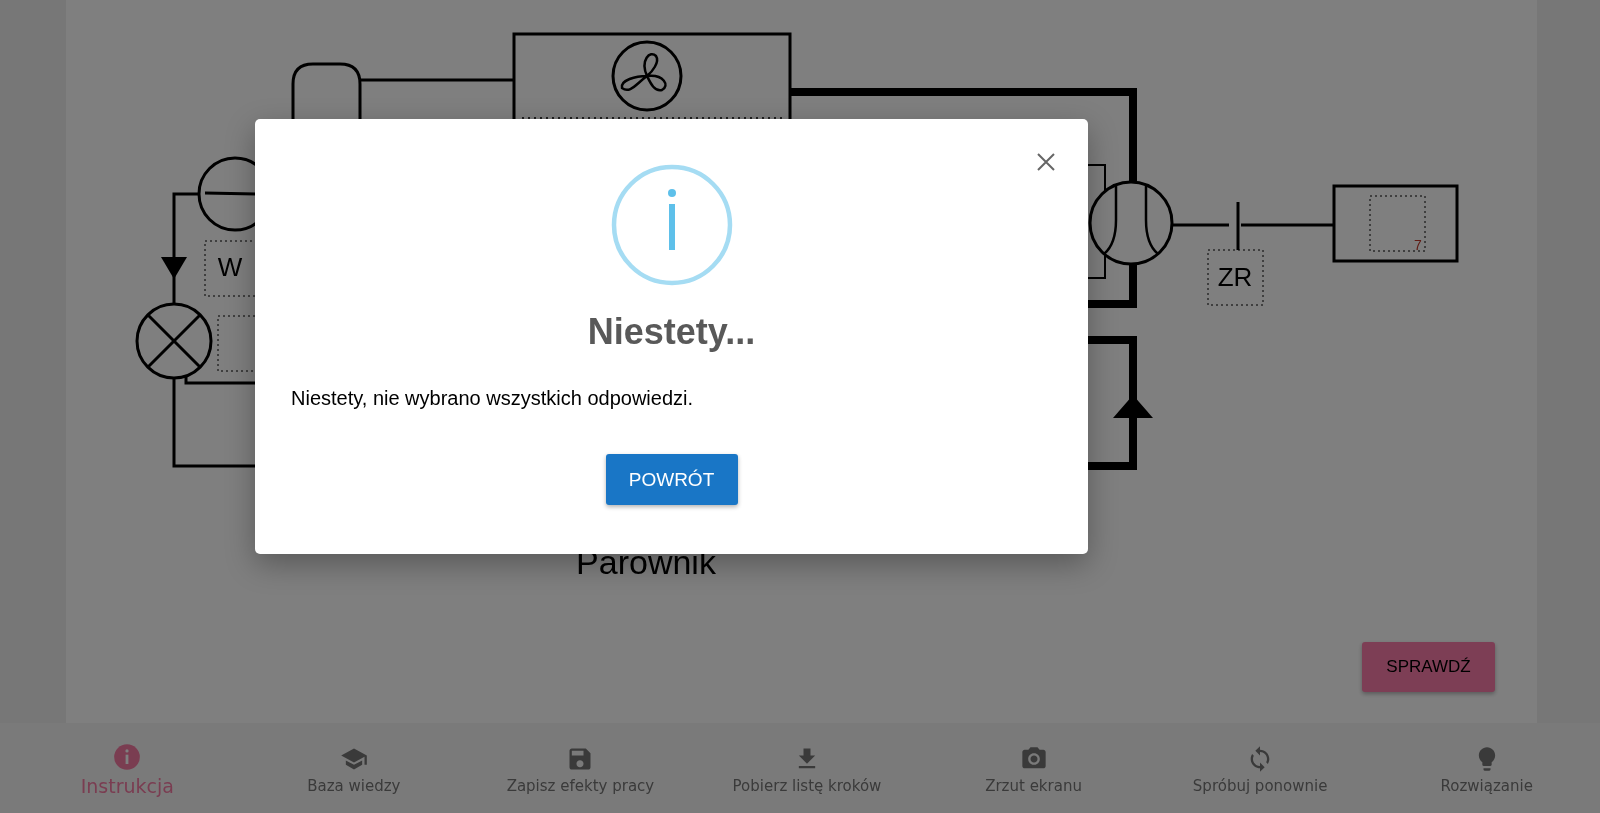  I want to click on toolbar-item: Pobierz listę kroków, so click(807, 768).